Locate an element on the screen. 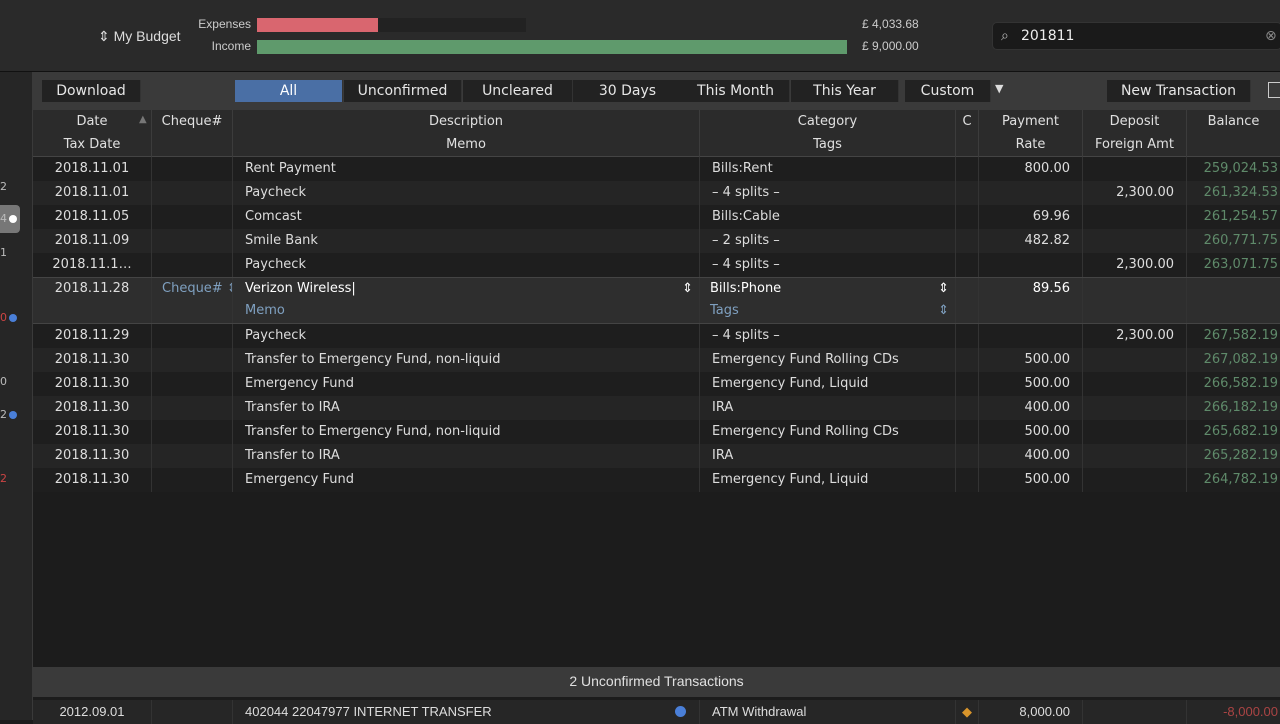 The width and height of the screenshot is (1280, 724). header-date: Date Tax Date ▲ is located at coordinates (92, 133).